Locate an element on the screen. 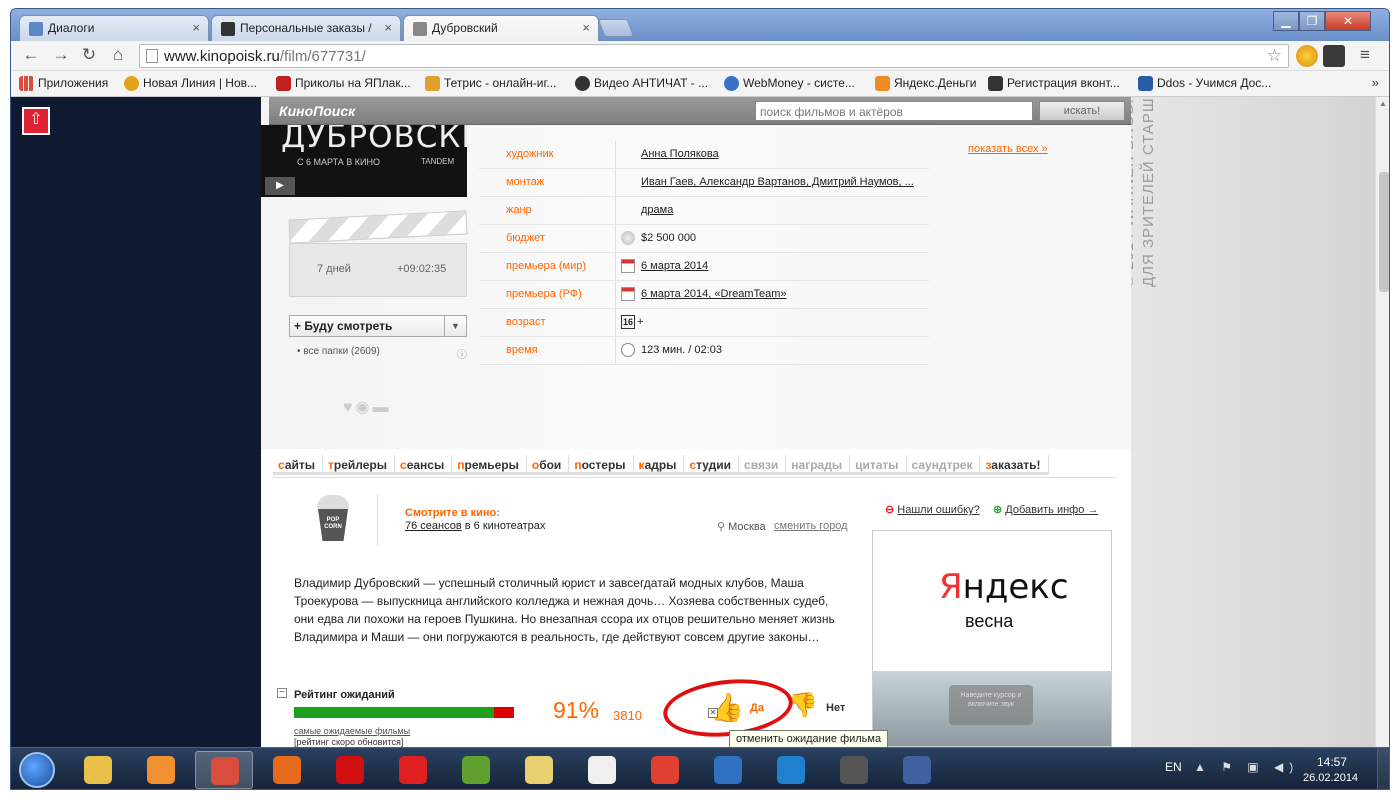 Image resolution: width=1398 pixels, height=800 pixels. taskbar-app-chrome is located at coordinates (224, 770).